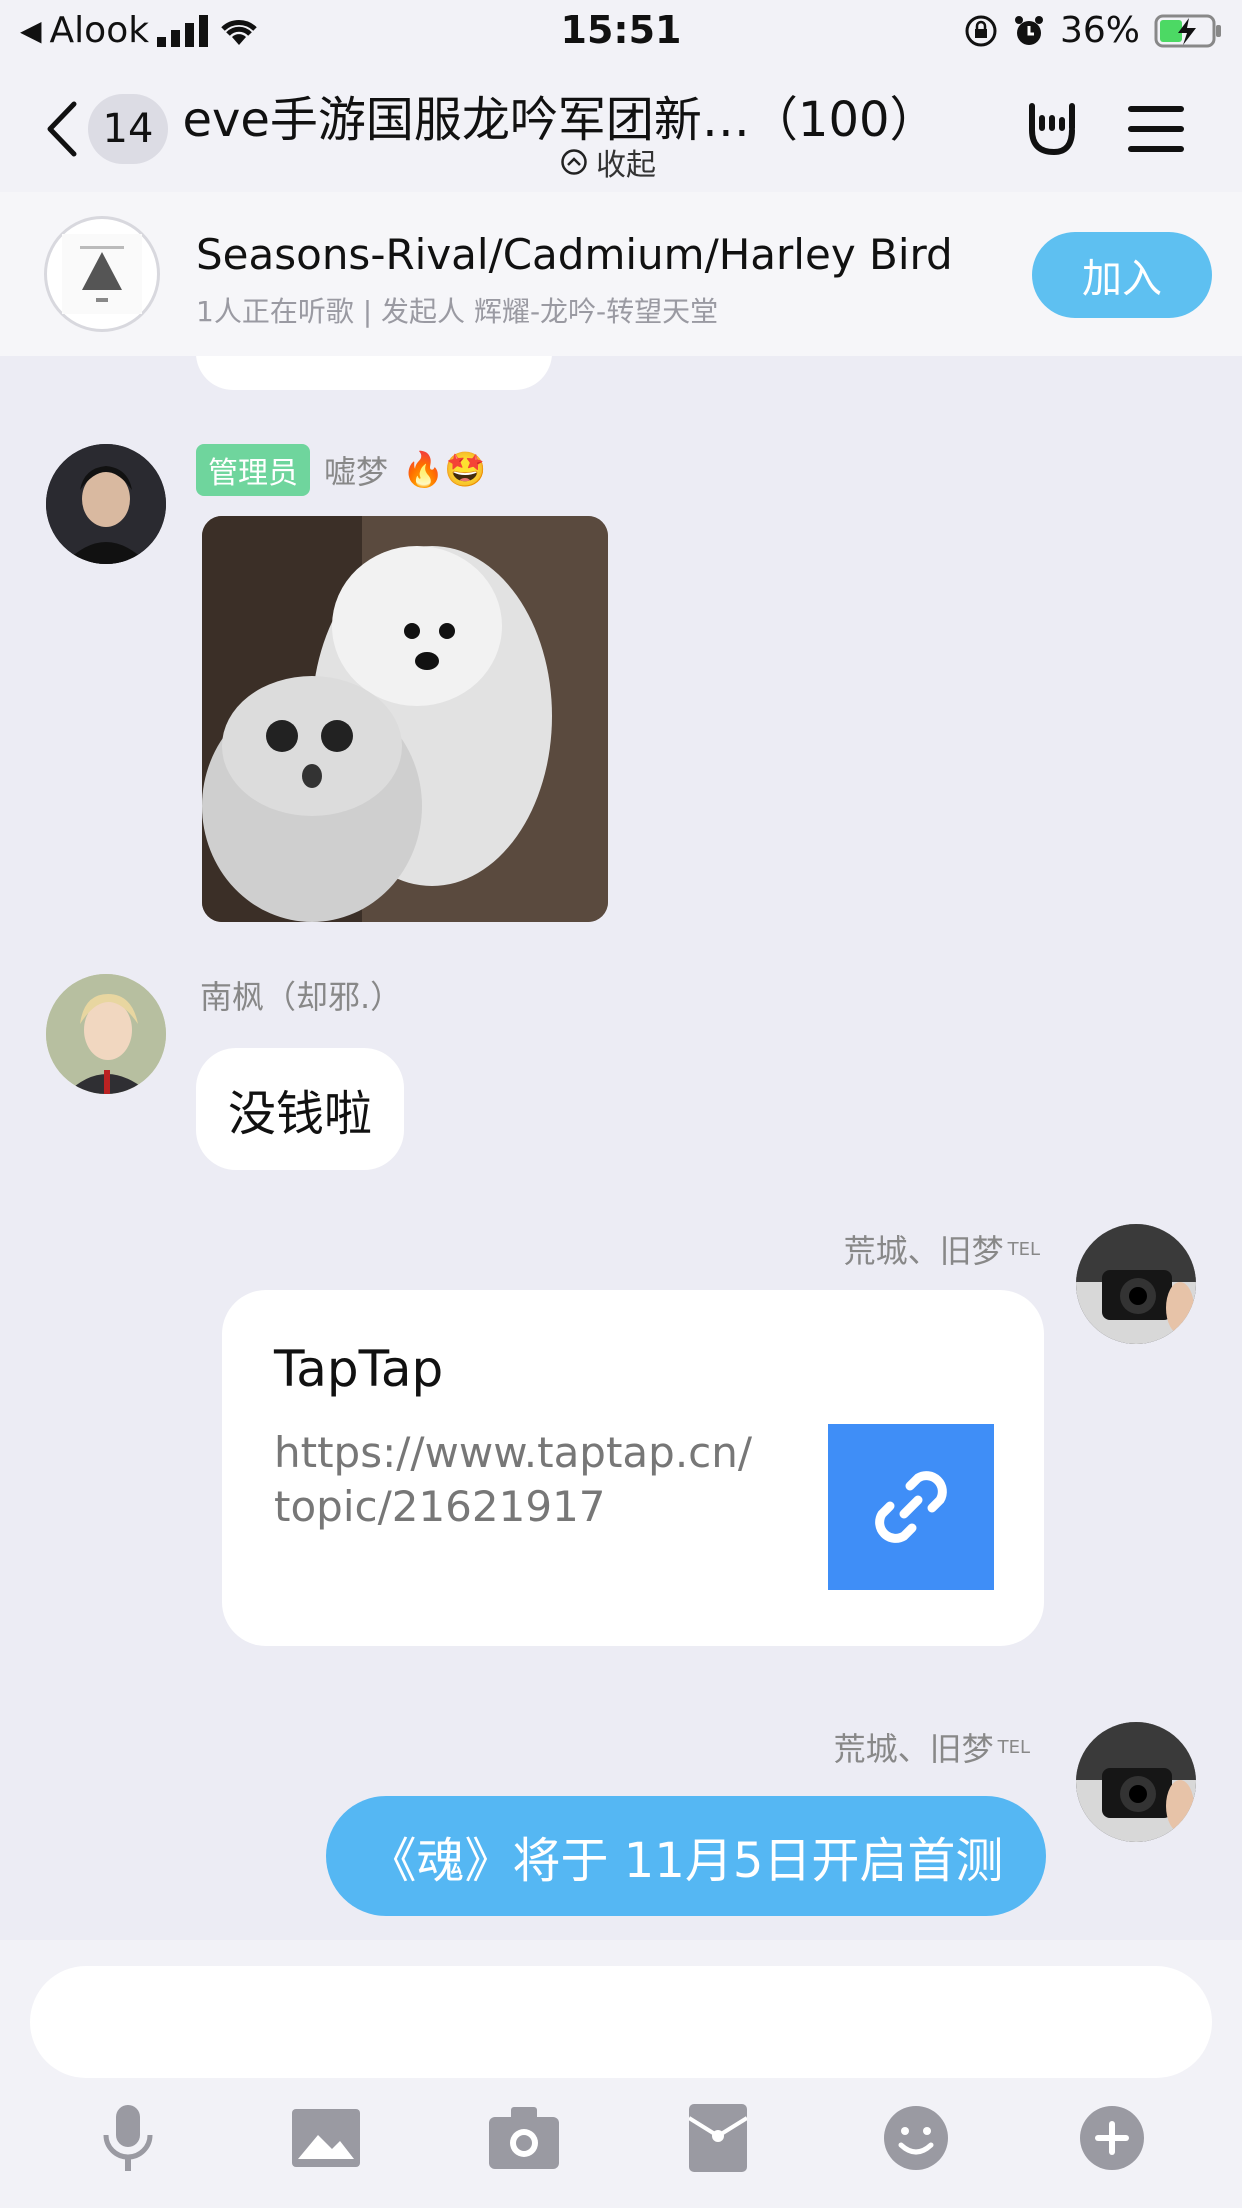 This screenshot has height=2208, width=1242. I want to click on microphone-icon, so click(128, 2138).